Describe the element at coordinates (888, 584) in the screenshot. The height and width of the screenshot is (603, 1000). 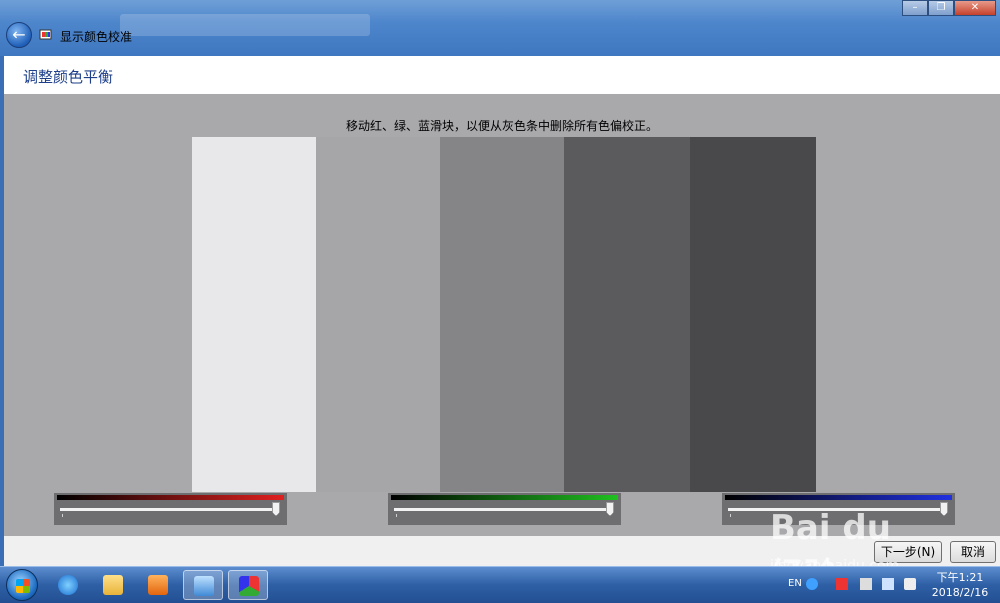
I see `network-icon` at that location.